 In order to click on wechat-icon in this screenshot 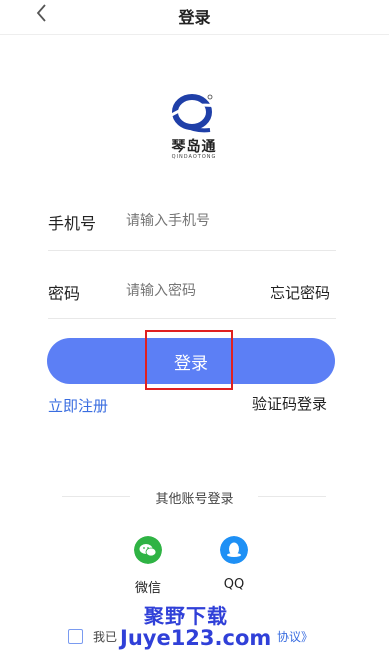, I will do `click(148, 550)`.